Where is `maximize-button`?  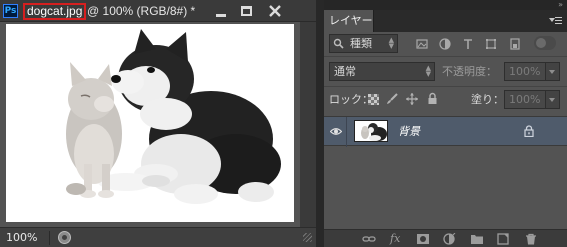 maximize-button is located at coordinates (247, 11).